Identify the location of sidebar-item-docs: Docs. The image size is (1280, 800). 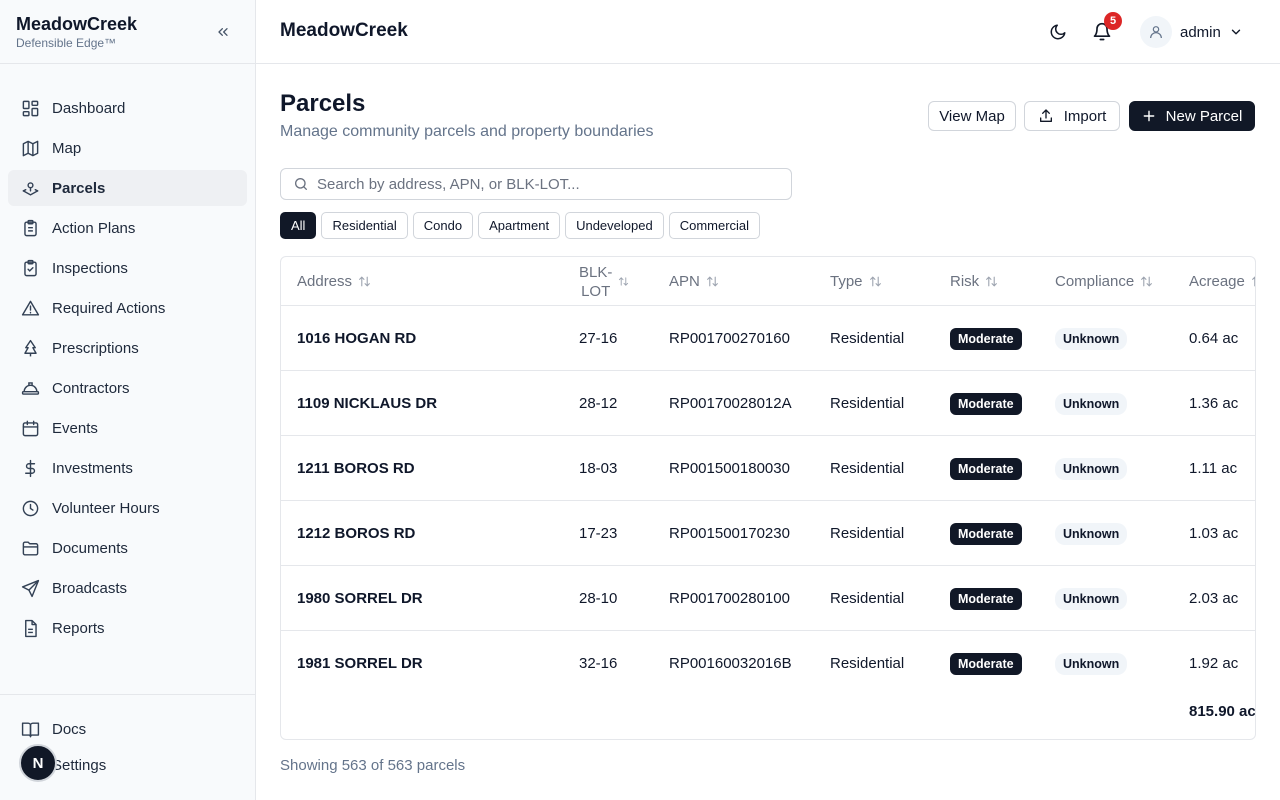
(127, 729).